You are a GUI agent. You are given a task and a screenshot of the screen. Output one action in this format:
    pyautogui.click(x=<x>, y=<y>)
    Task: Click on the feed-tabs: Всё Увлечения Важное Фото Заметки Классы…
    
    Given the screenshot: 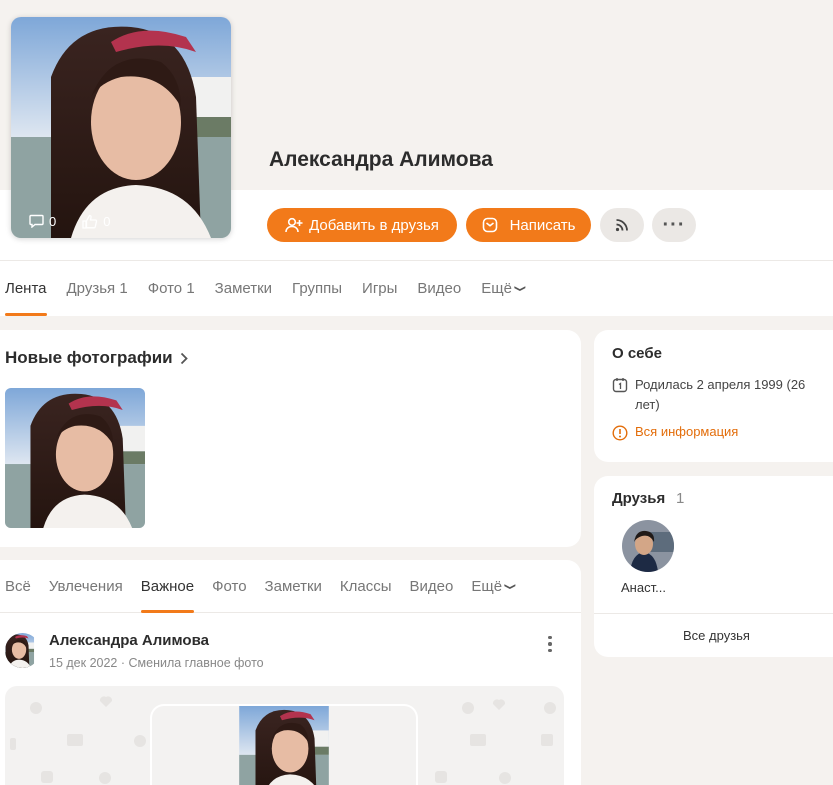 What is the action you would take?
    pyautogui.click(x=290, y=587)
    